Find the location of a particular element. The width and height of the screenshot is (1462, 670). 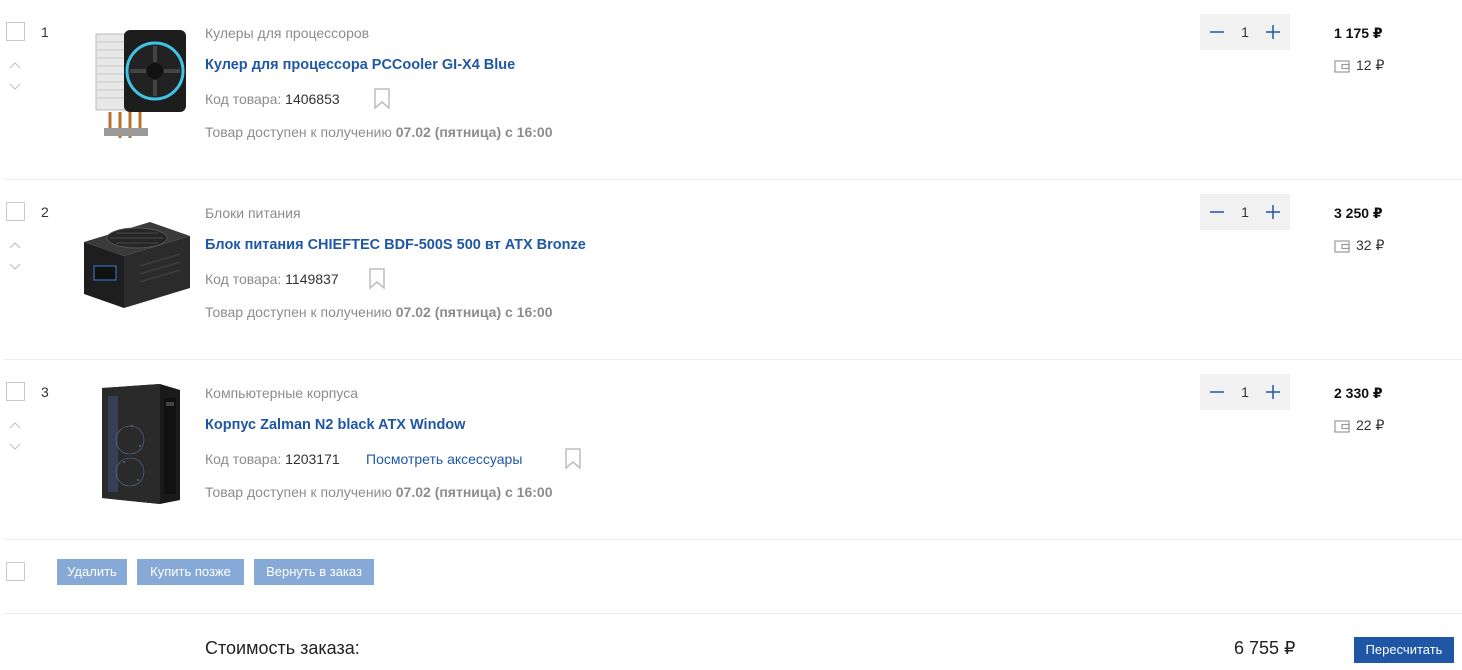

power-supply-image is located at coordinates (136, 261).